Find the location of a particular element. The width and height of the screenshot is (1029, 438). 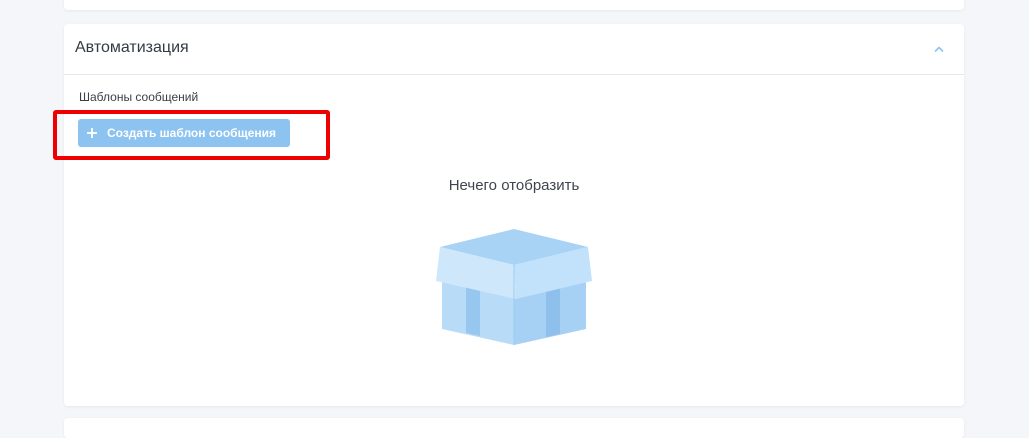

next-section-card is located at coordinates (514, 428).